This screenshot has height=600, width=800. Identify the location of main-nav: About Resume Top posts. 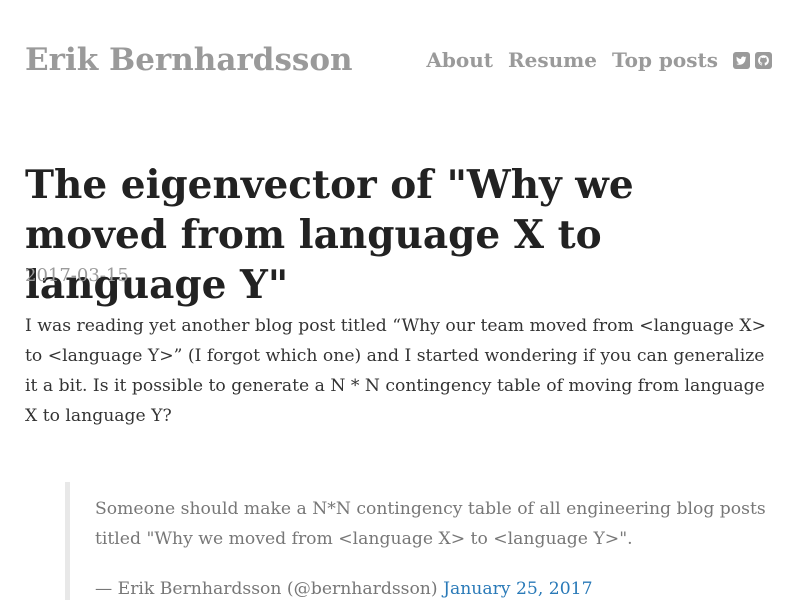
(599, 60).